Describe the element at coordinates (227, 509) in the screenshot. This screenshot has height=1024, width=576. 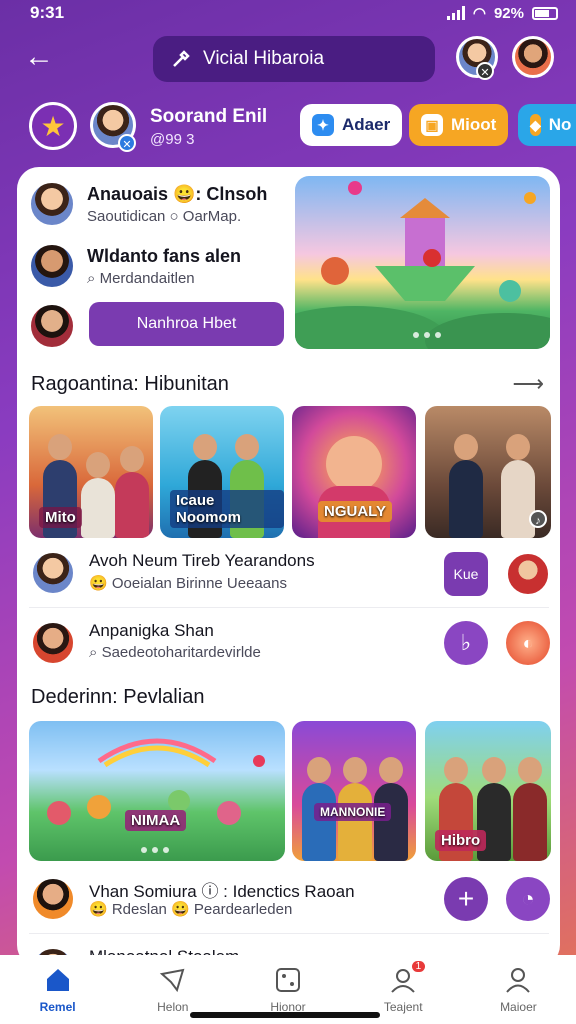
I see `tile-label: Icaue Noomom` at that location.